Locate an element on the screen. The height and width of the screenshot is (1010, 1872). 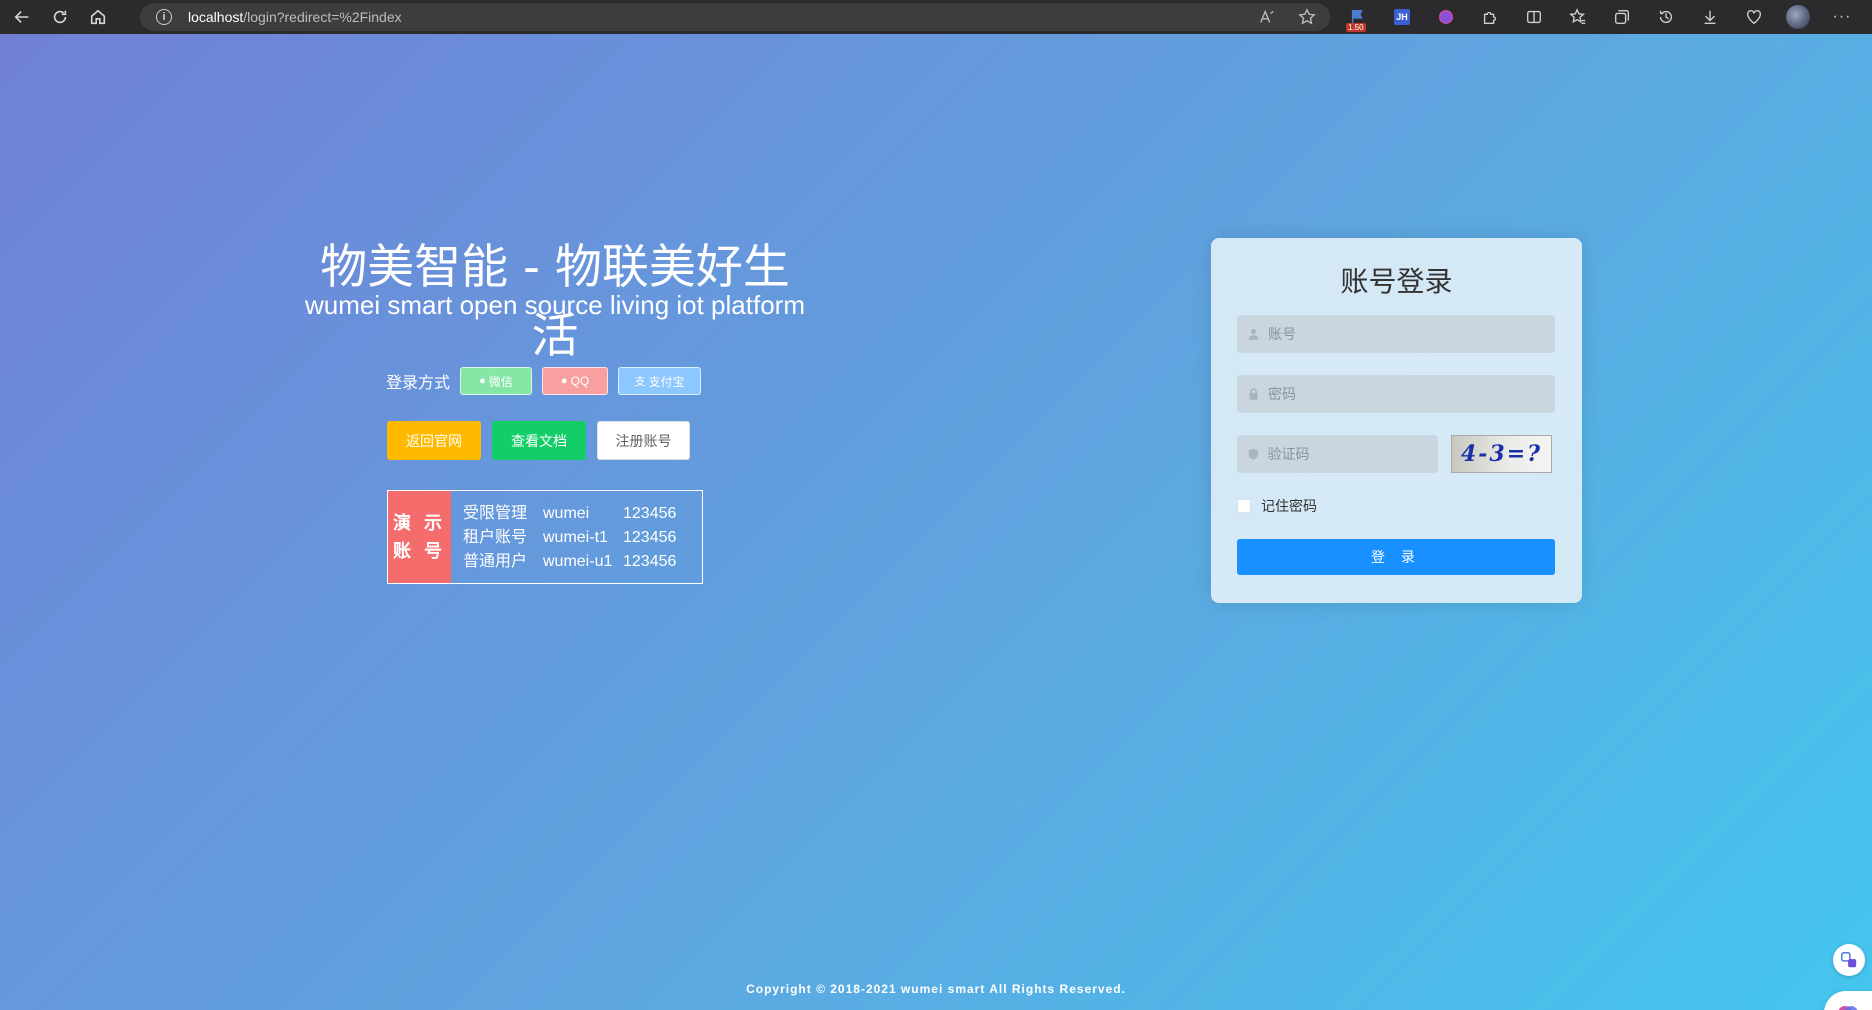
puzzle-icon is located at coordinates (1490, 17).